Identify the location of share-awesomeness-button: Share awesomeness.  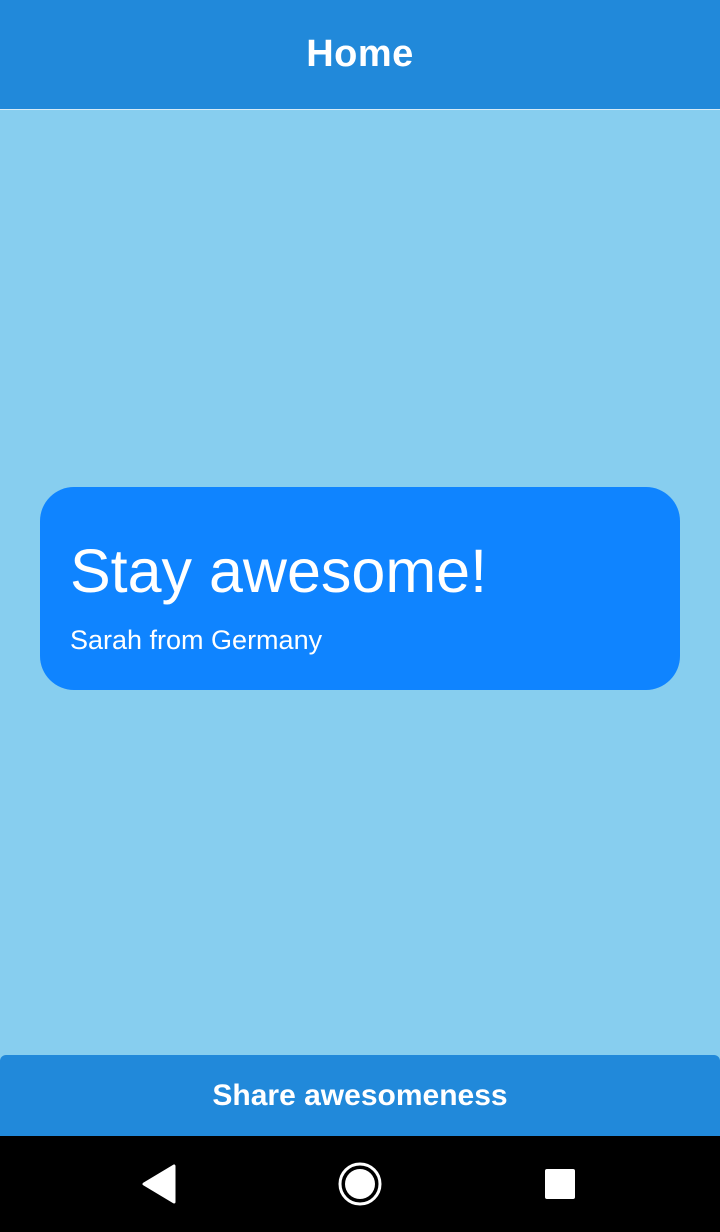
(360, 1095).